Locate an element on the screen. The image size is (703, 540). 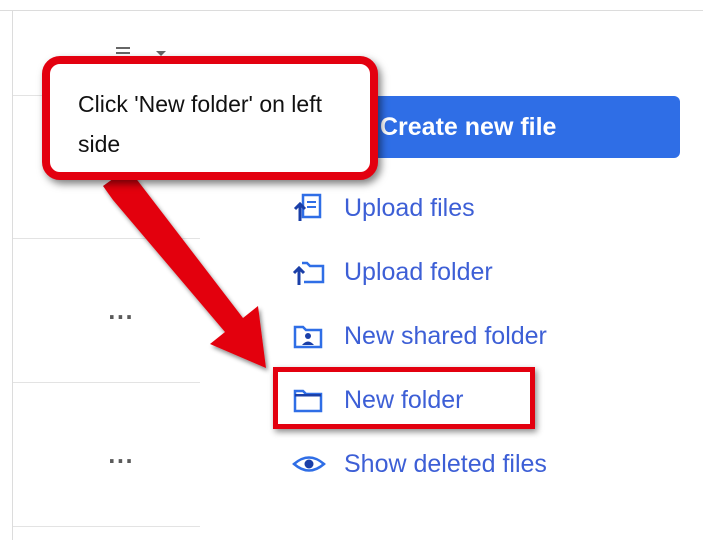
upload-files-action: Upload files is located at coordinates (383, 208).